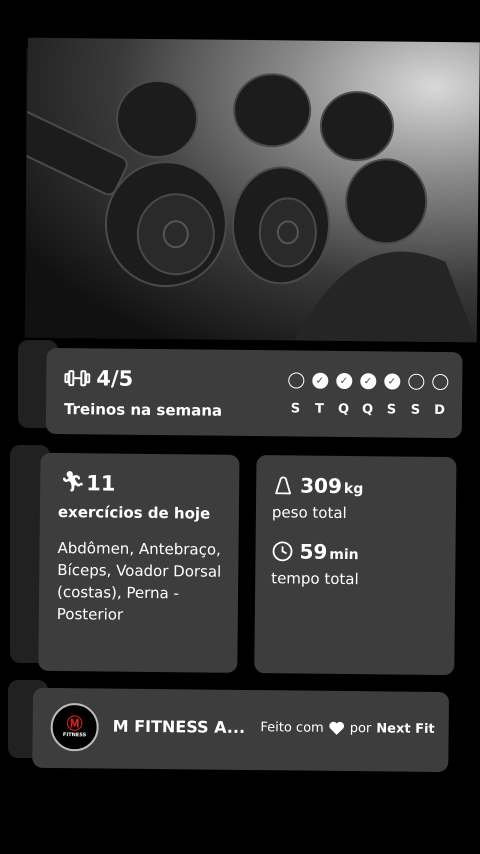 This screenshot has height=854, width=480. Describe the element at coordinates (115, 378) in the screenshot. I see `workouts-count: 4/5` at that location.